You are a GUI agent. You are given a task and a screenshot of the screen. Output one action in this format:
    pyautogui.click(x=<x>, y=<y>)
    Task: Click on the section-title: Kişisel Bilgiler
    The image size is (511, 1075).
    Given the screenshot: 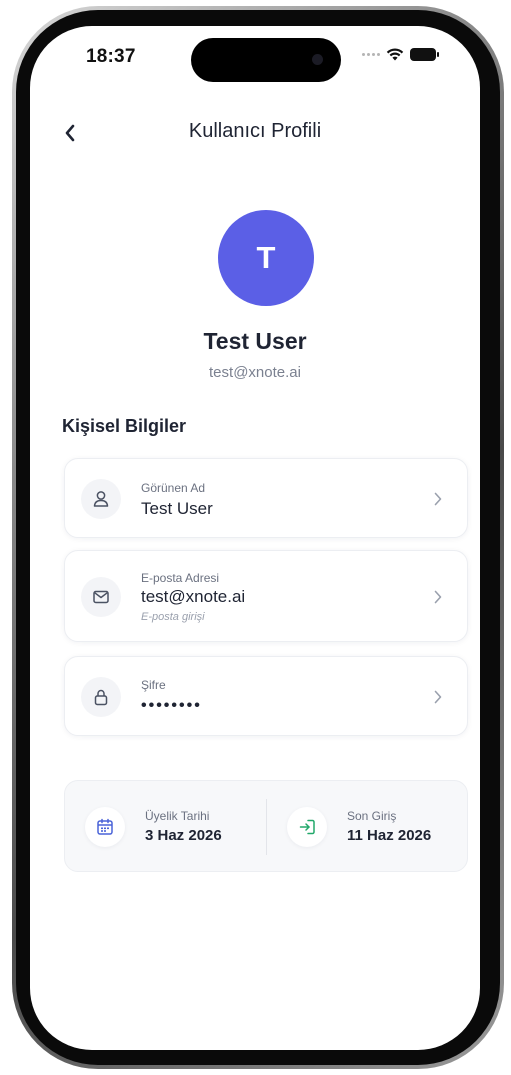 What is the action you would take?
    pyautogui.click(x=124, y=426)
    